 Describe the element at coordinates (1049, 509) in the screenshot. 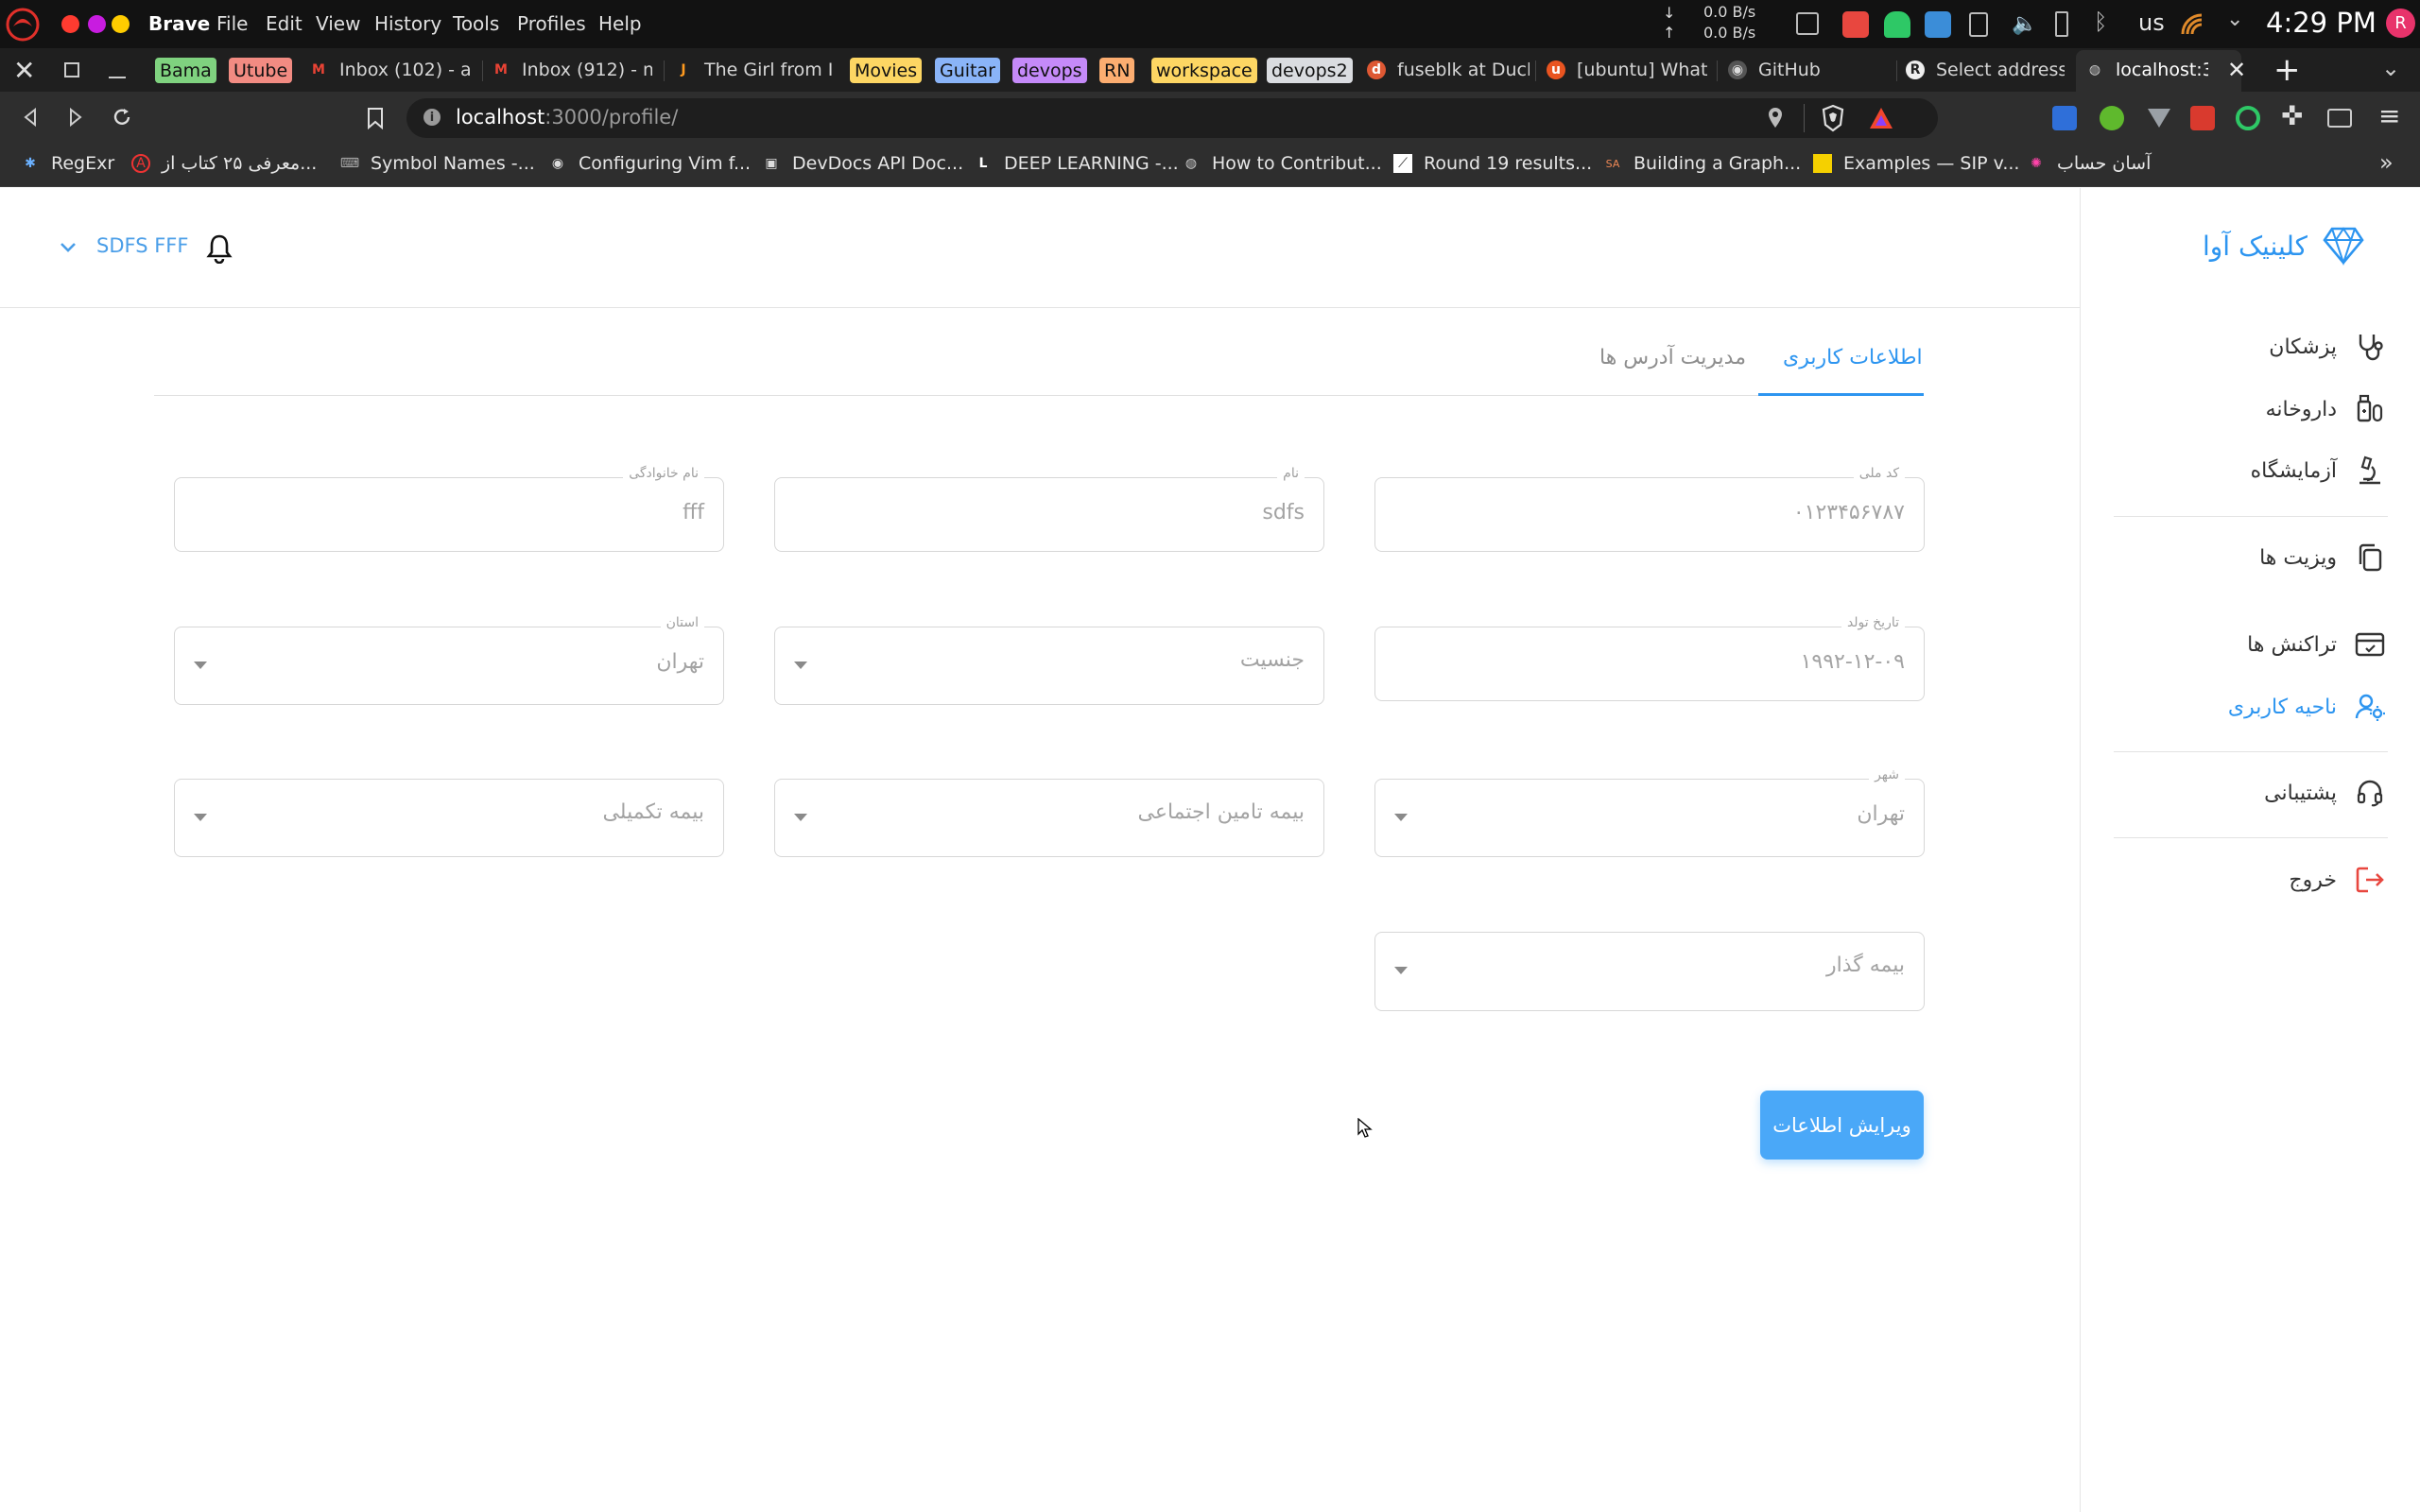

I see `first-name-field: نام sdfs` at that location.